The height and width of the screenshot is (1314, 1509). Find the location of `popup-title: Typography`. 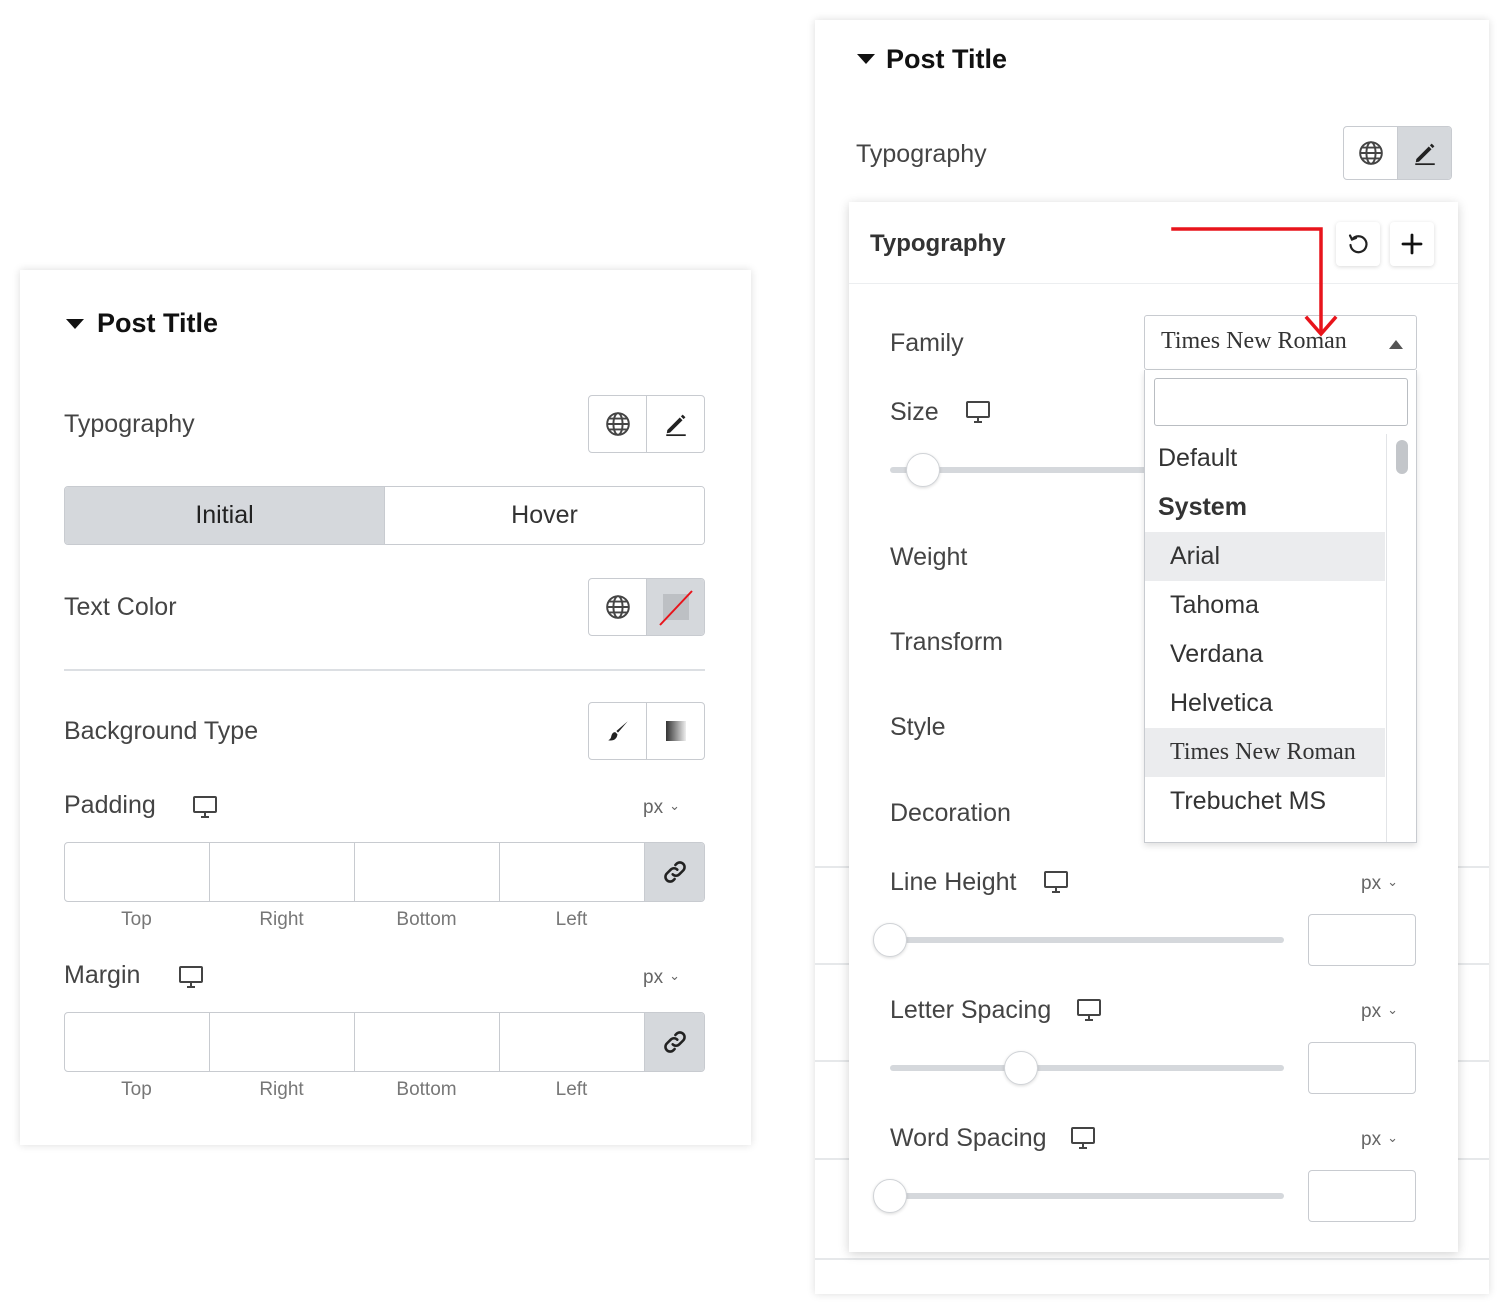

popup-title: Typography is located at coordinates (938, 243).